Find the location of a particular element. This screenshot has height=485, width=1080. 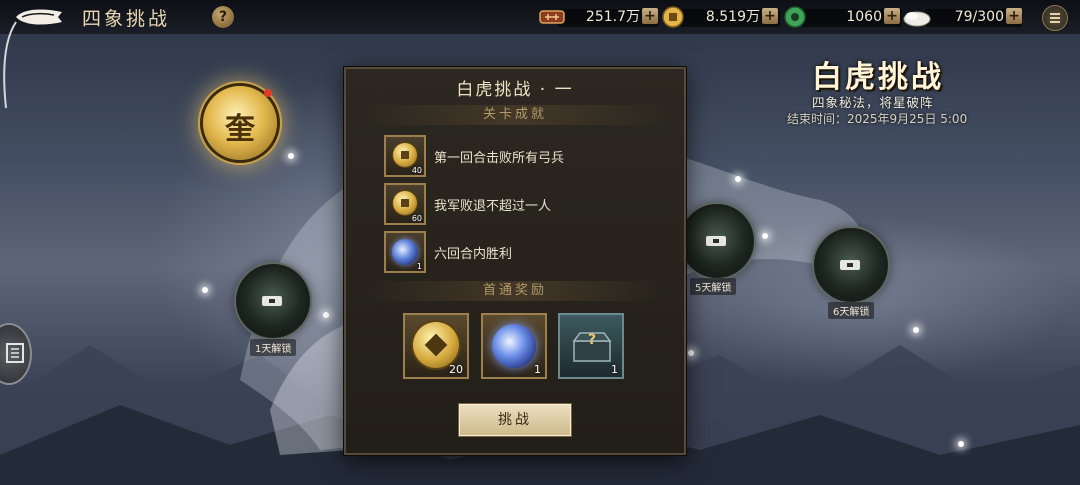

jade-icon is located at coordinates (795, 17).